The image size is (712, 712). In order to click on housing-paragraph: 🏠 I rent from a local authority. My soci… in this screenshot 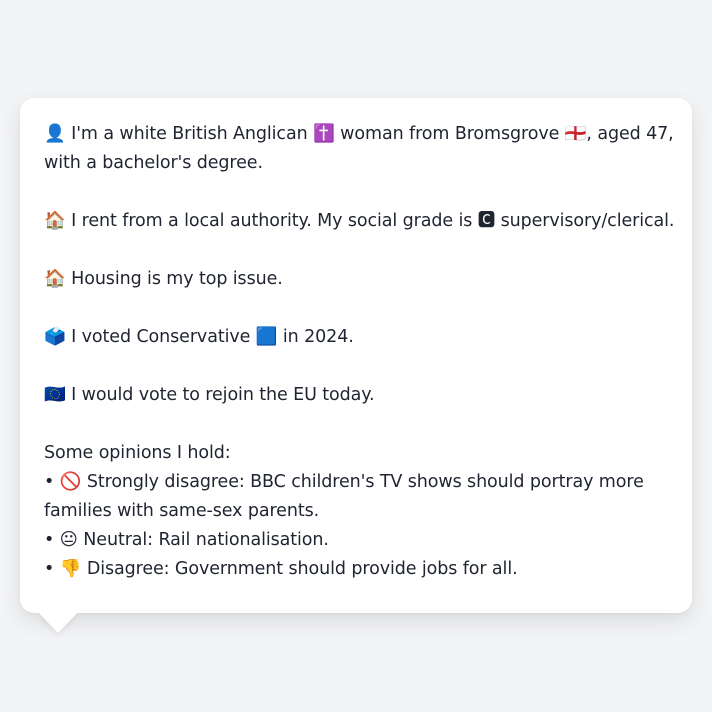, I will do `click(359, 221)`.